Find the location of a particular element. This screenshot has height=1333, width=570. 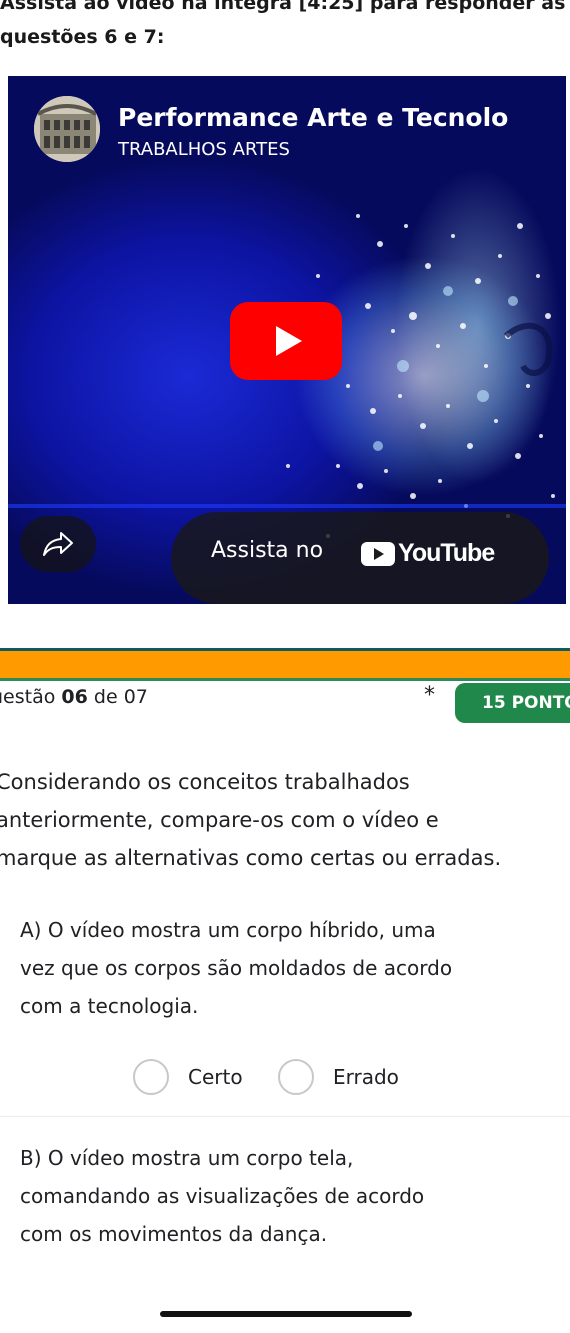

share-button is located at coordinates (58, 544).